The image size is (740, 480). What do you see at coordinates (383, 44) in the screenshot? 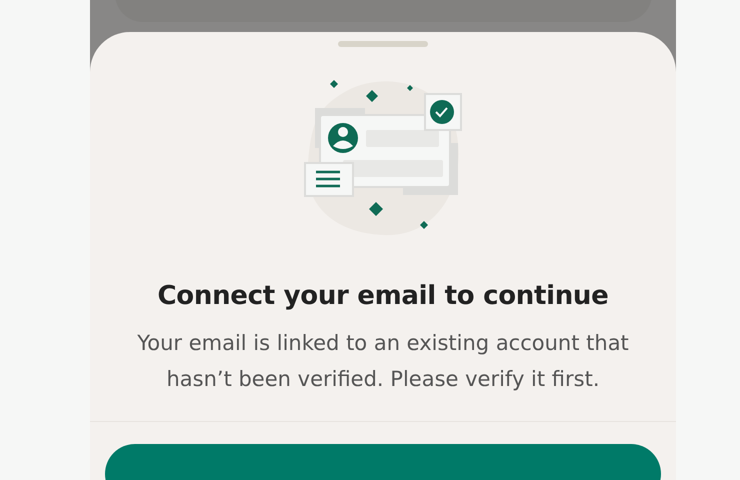
I see `drag-handle` at bounding box center [383, 44].